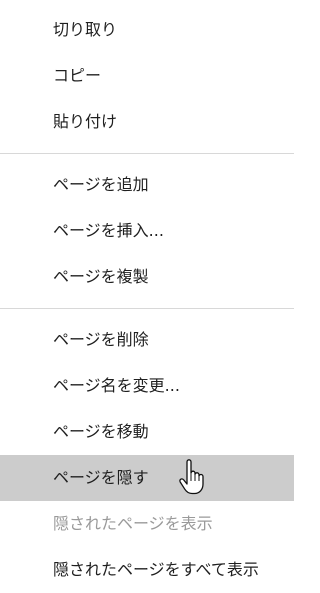 Image resolution: width=320 pixels, height=593 pixels. What do you see at coordinates (147, 185) in the screenshot?
I see `menu-item-add-page: ページを追加` at bounding box center [147, 185].